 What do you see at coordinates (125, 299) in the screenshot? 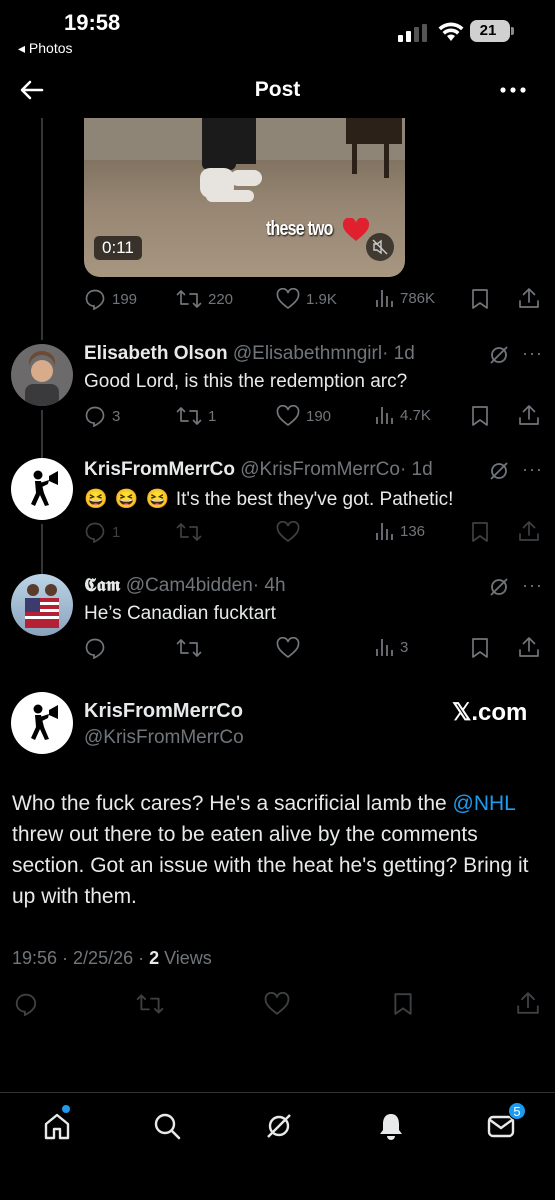
I see `reply-count: 199` at bounding box center [125, 299].